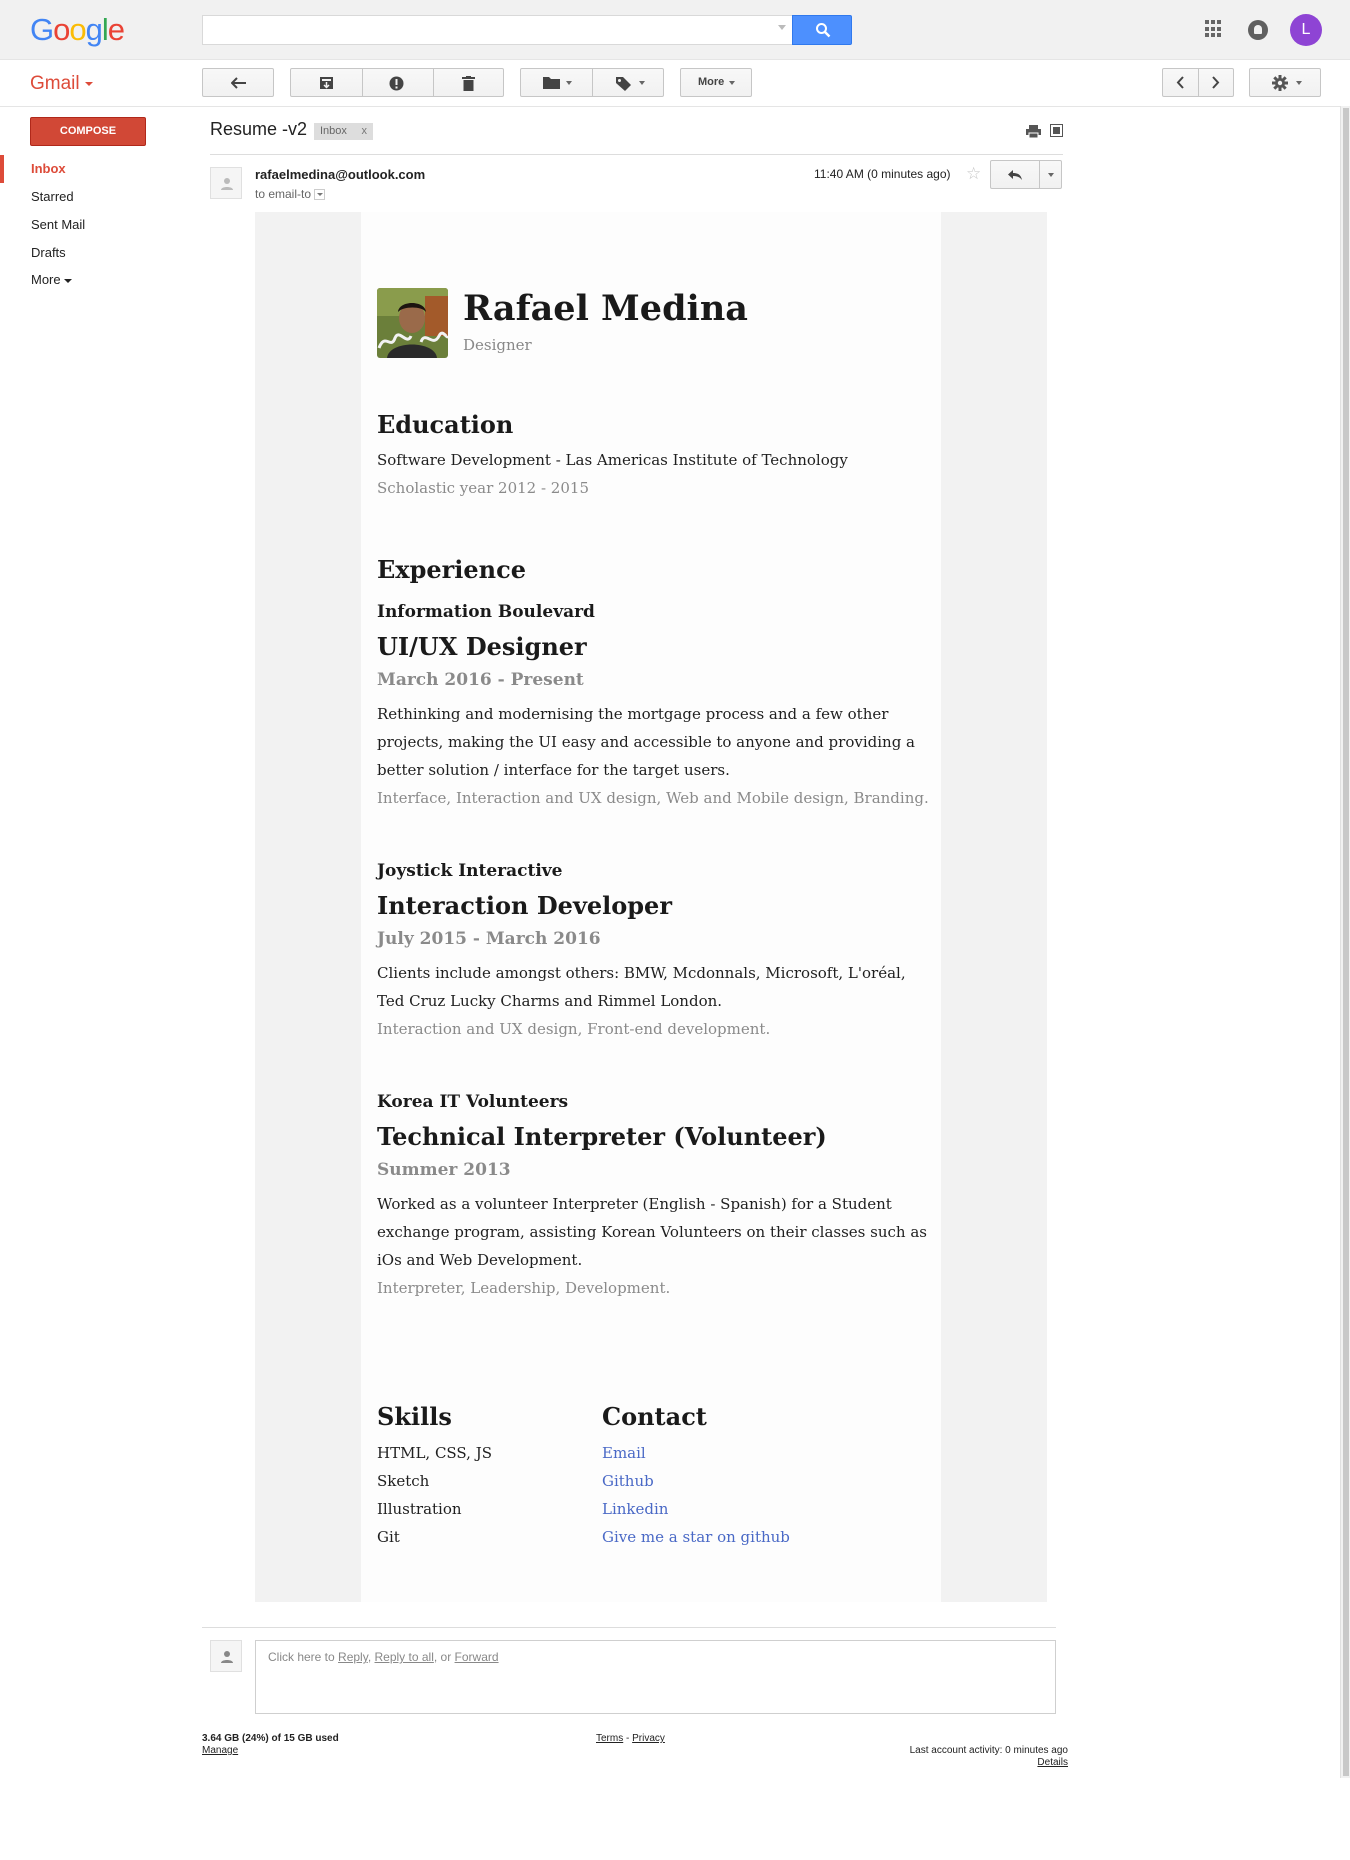  Describe the element at coordinates (88, 131) in the screenshot. I see `compose-button: COMPOSE` at that location.